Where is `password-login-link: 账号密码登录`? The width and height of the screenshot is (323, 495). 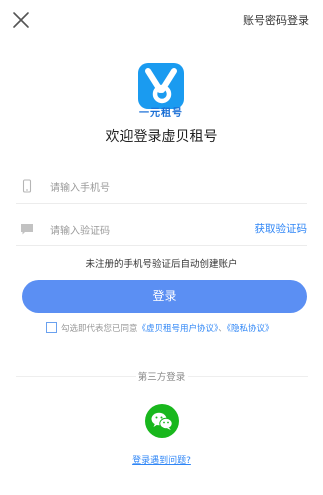
password-login-link: 账号密码登录 is located at coordinates (276, 20).